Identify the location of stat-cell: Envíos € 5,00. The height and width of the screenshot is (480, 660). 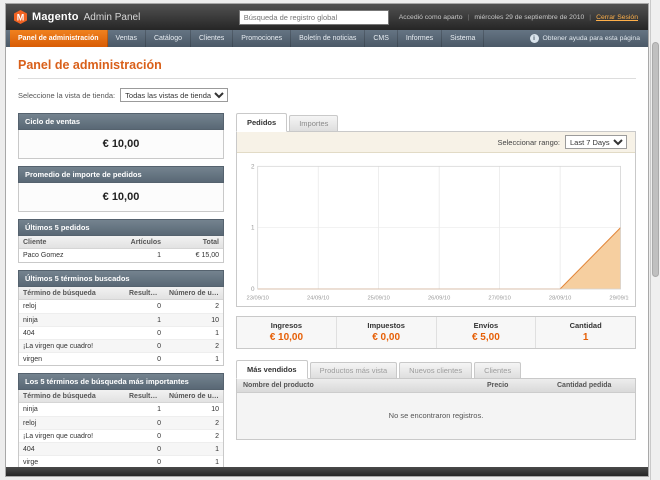
(485, 332).